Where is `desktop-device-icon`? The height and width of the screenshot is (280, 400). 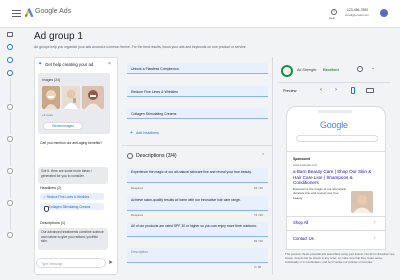
desktop-device-icon is located at coordinates (370, 90).